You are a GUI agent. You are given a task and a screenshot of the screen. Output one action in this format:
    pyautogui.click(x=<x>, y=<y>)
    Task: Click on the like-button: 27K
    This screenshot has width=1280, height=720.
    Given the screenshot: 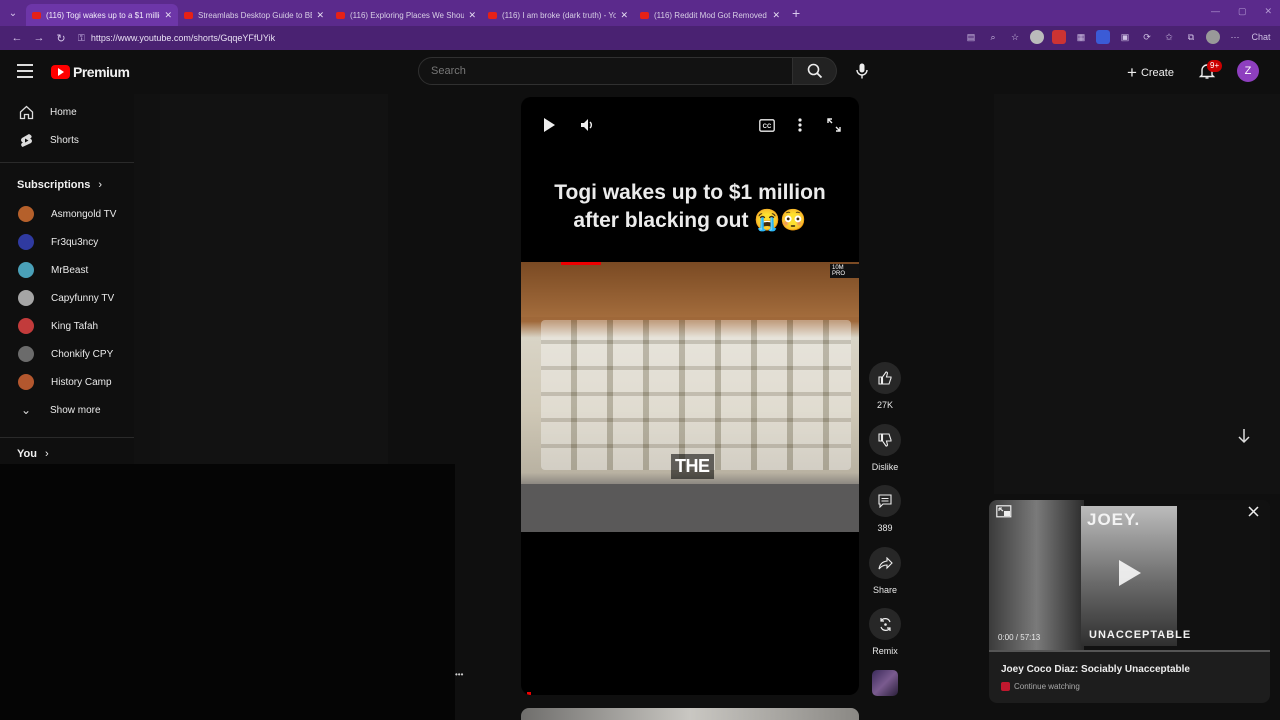 What is the action you would take?
    pyautogui.click(x=885, y=386)
    